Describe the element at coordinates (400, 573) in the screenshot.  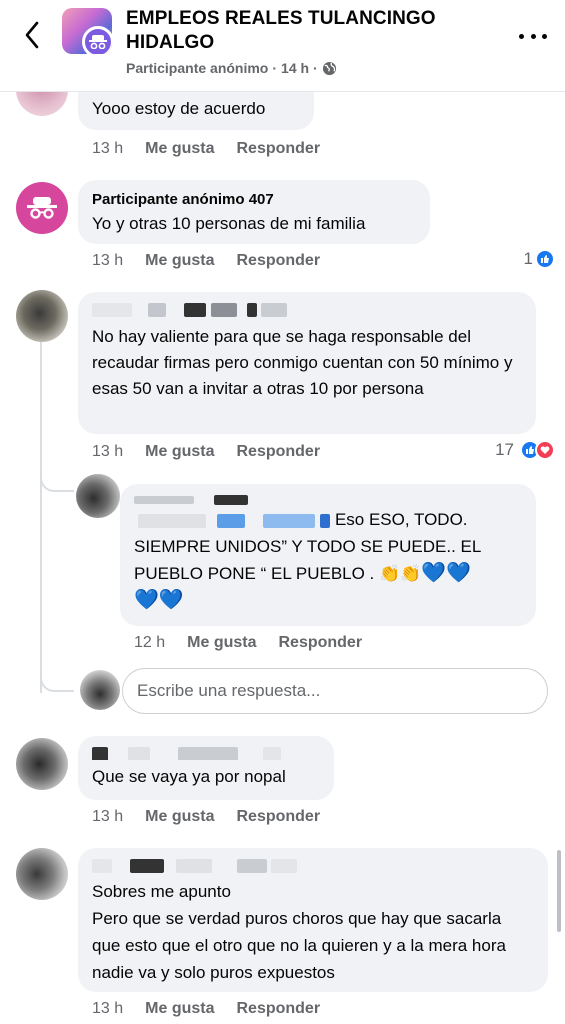
I see `clapping-hands-icon: 👏👏` at that location.